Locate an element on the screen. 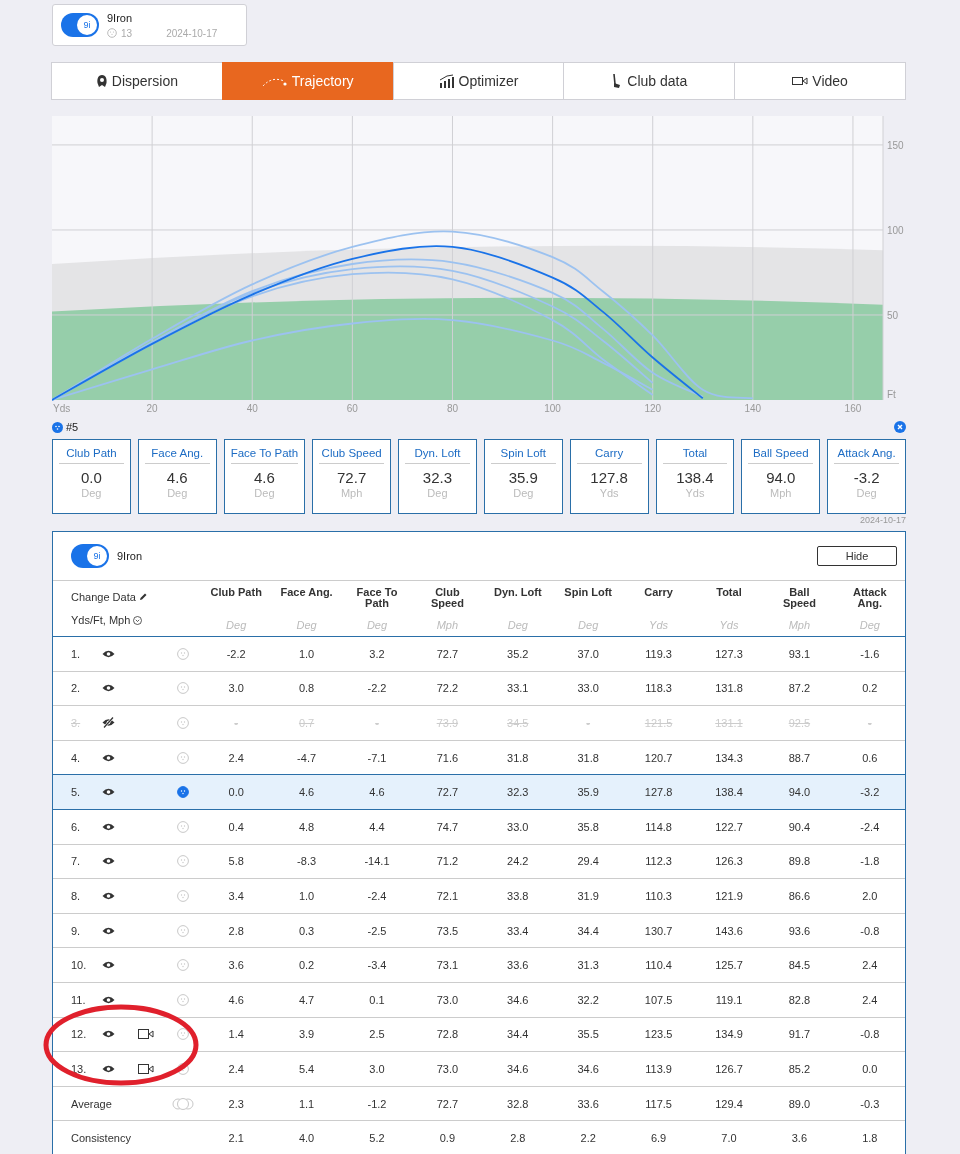 Image resolution: width=960 pixels, height=1154 pixels. metric-label: Carry is located at coordinates (609, 452).